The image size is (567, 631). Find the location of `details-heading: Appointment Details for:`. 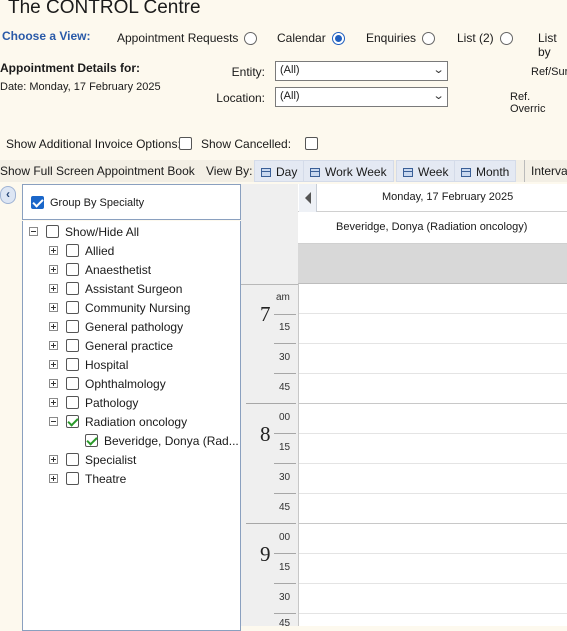

details-heading: Appointment Details for: is located at coordinates (70, 68).